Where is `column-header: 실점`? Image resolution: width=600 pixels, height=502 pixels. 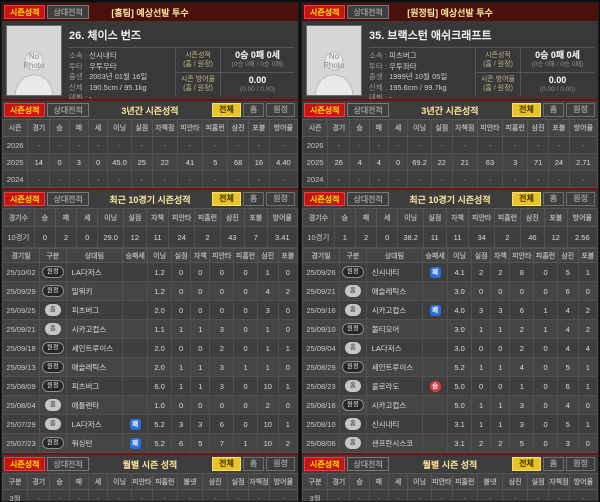 column-header: 실점 is located at coordinates (481, 255).